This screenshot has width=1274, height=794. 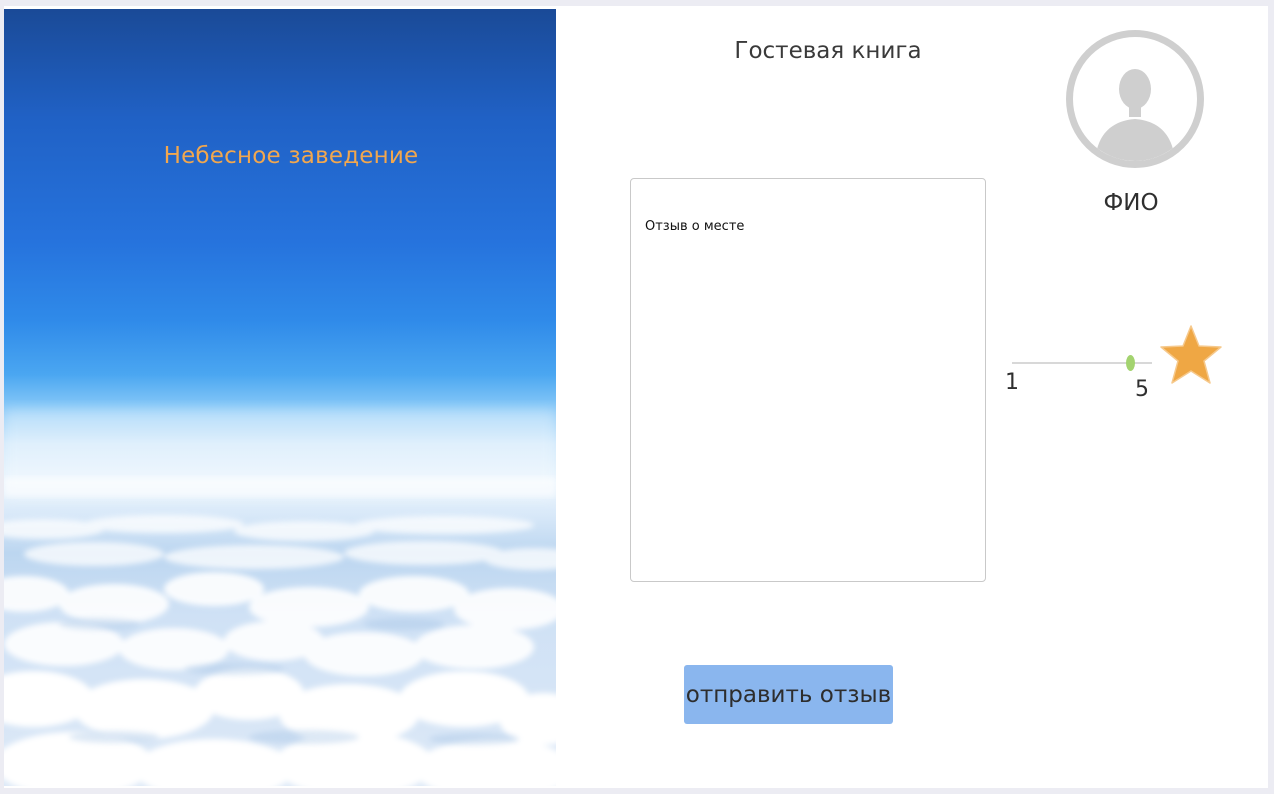 What do you see at coordinates (1131, 203) in the screenshot?
I see `full-name-label: ФИО` at bounding box center [1131, 203].